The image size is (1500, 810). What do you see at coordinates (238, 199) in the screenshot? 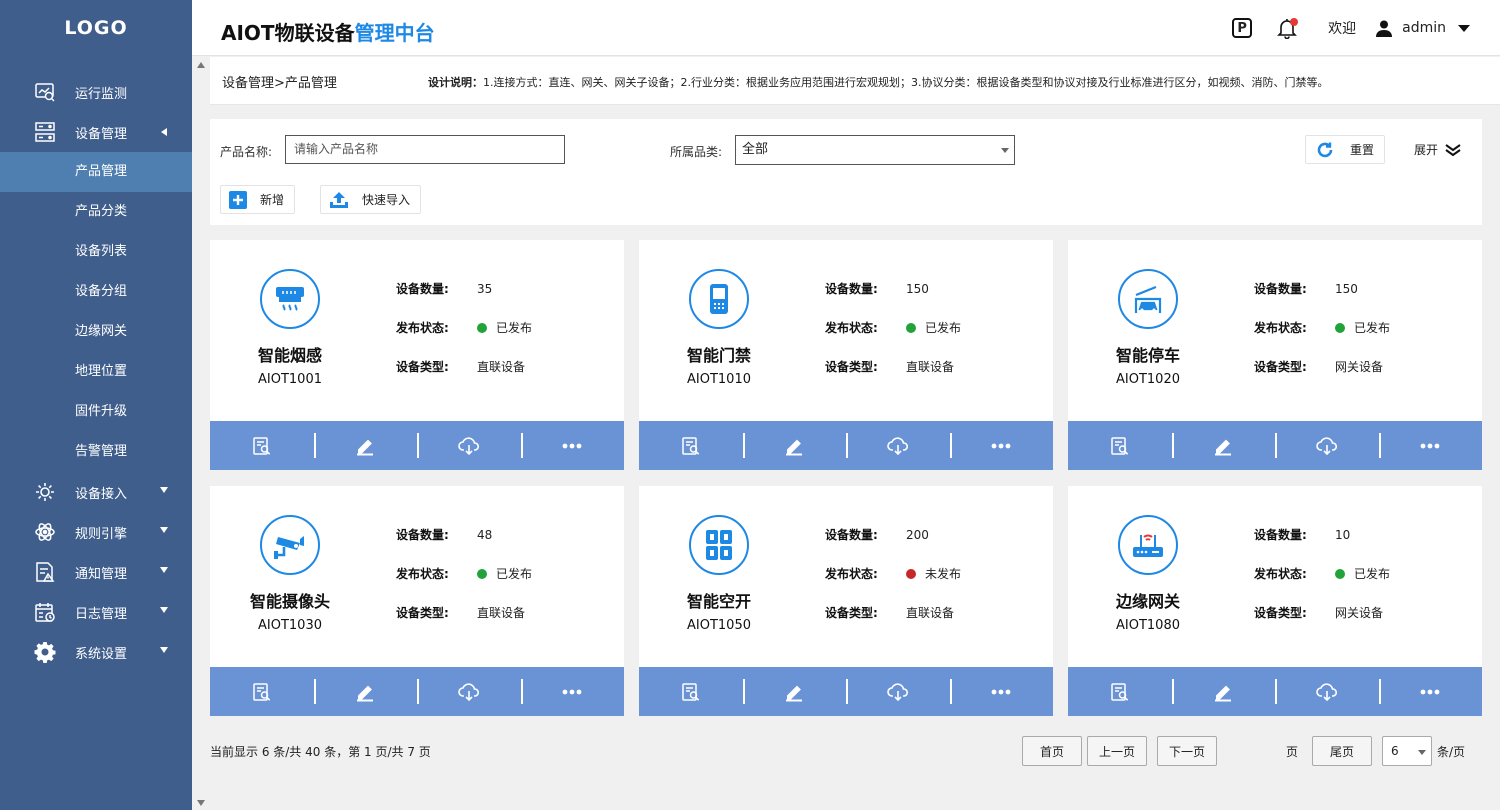
I see `plus-icon` at bounding box center [238, 199].